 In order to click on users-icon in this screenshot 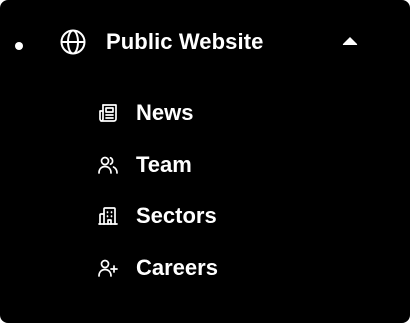, I will do `click(108, 165)`.